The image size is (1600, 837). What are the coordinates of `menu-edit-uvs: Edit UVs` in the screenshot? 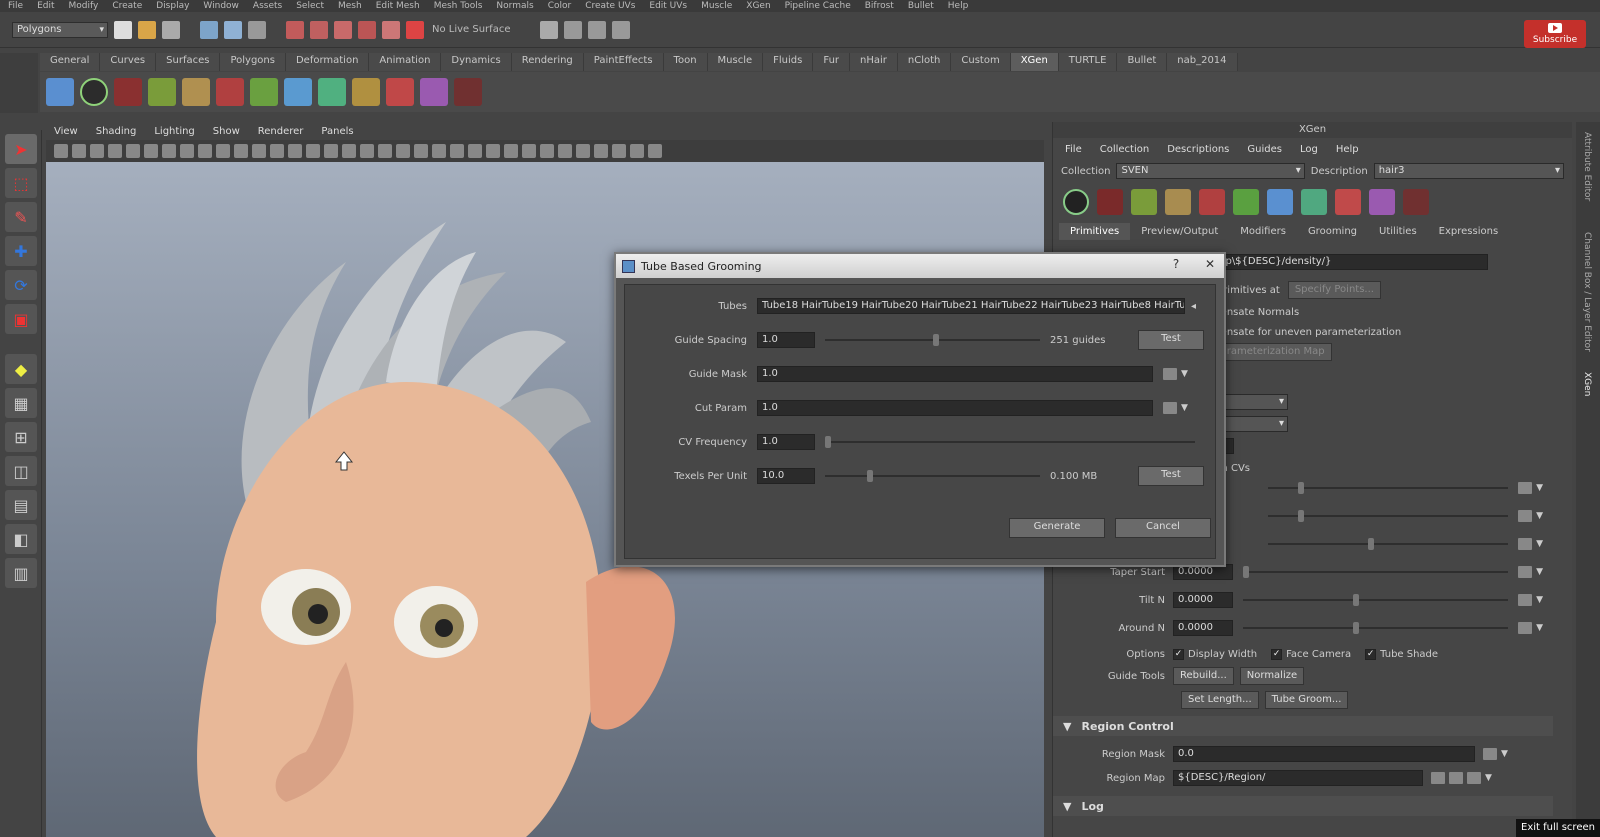 It's located at (668, 6).